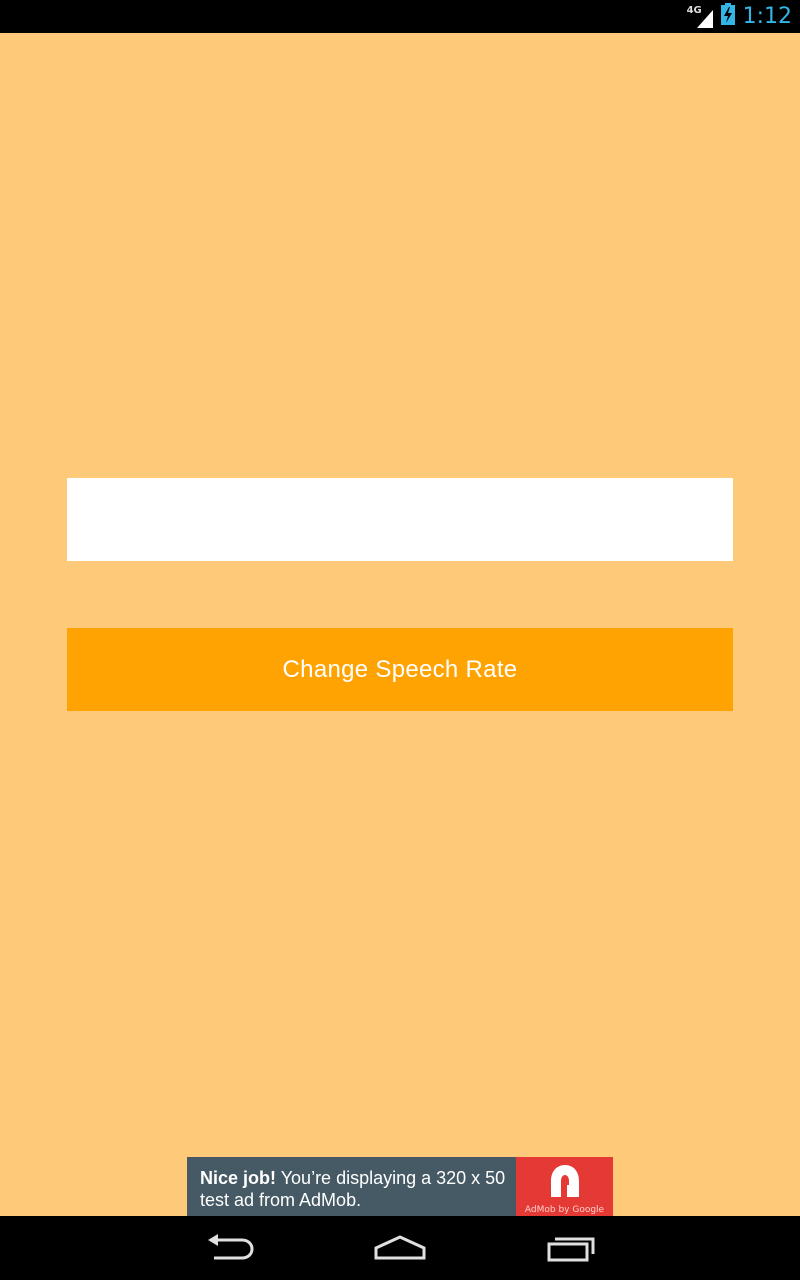 This screenshot has width=800, height=1280. Describe the element at coordinates (400, 16) in the screenshot. I see `status-bar: 4G 1:12` at that location.